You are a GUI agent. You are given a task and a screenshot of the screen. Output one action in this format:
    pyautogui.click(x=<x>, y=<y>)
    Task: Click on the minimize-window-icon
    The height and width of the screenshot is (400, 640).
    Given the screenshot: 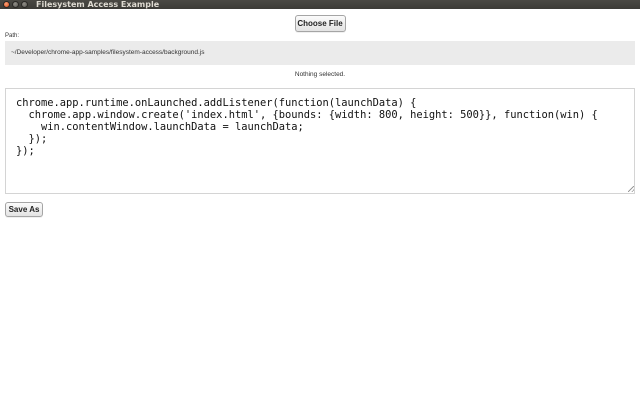 What is the action you would take?
    pyautogui.click(x=15, y=4)
    